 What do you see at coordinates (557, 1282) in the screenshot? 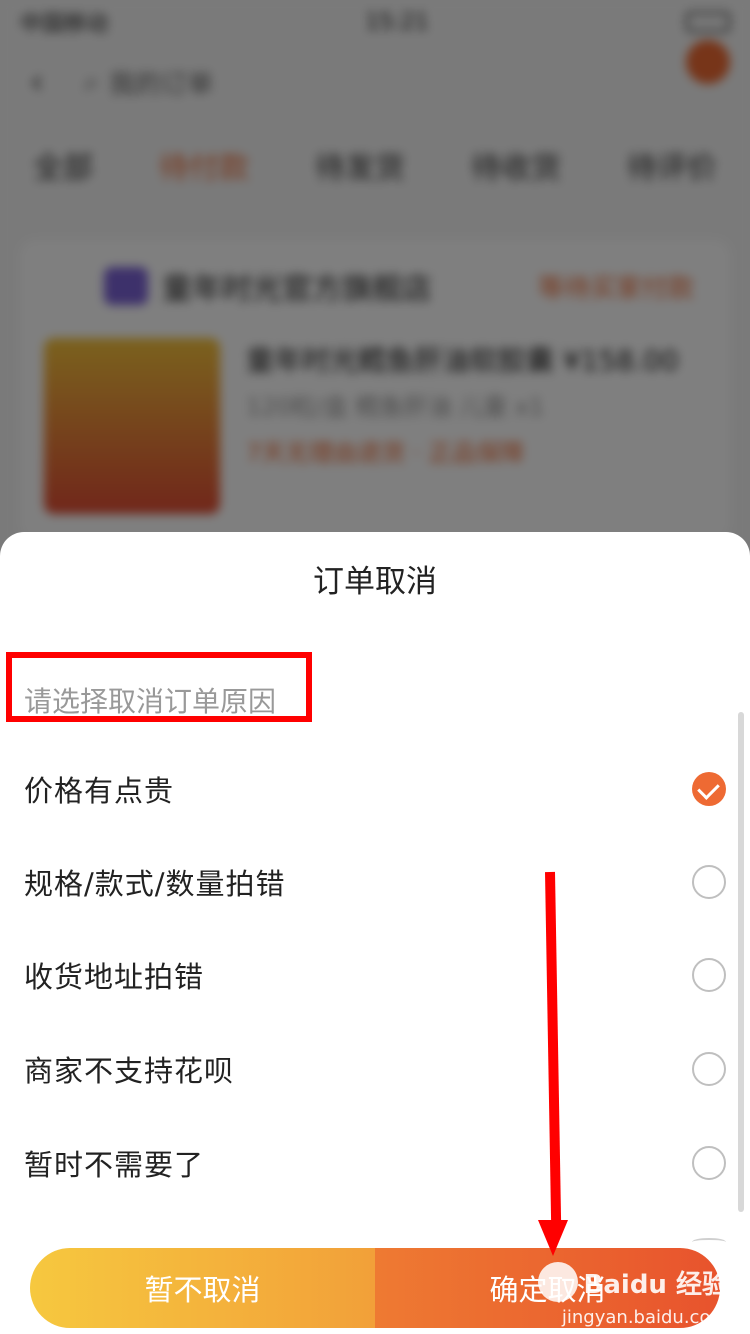
I see `baidu-paw-icon` at bounding box center [557, 1282].